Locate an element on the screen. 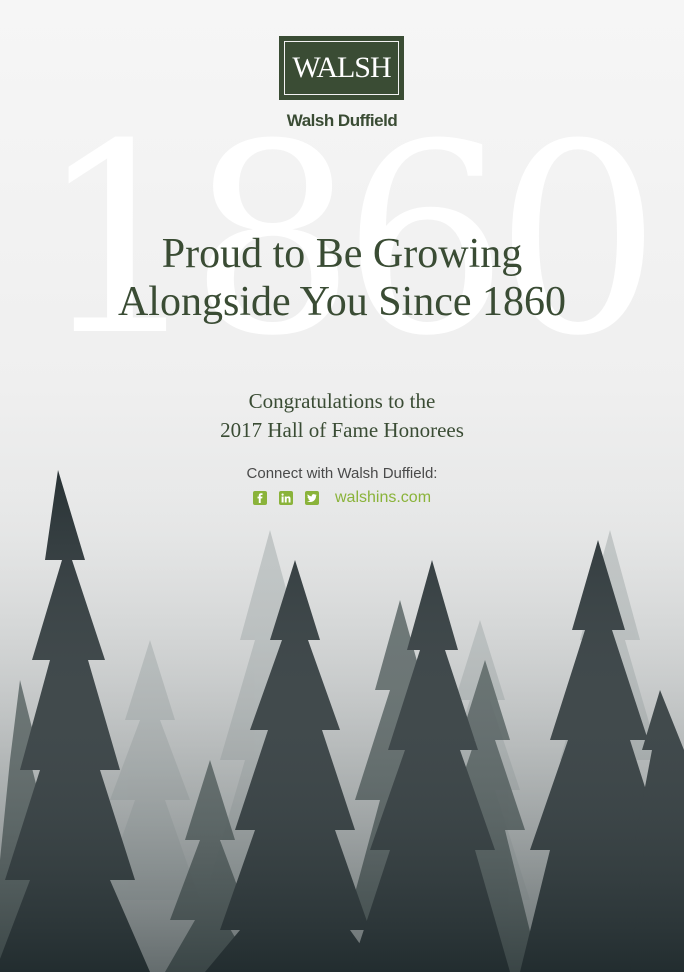 The height and width of the screenshot is (972, 684). facebook-icon is located at coordinates (259, 498).